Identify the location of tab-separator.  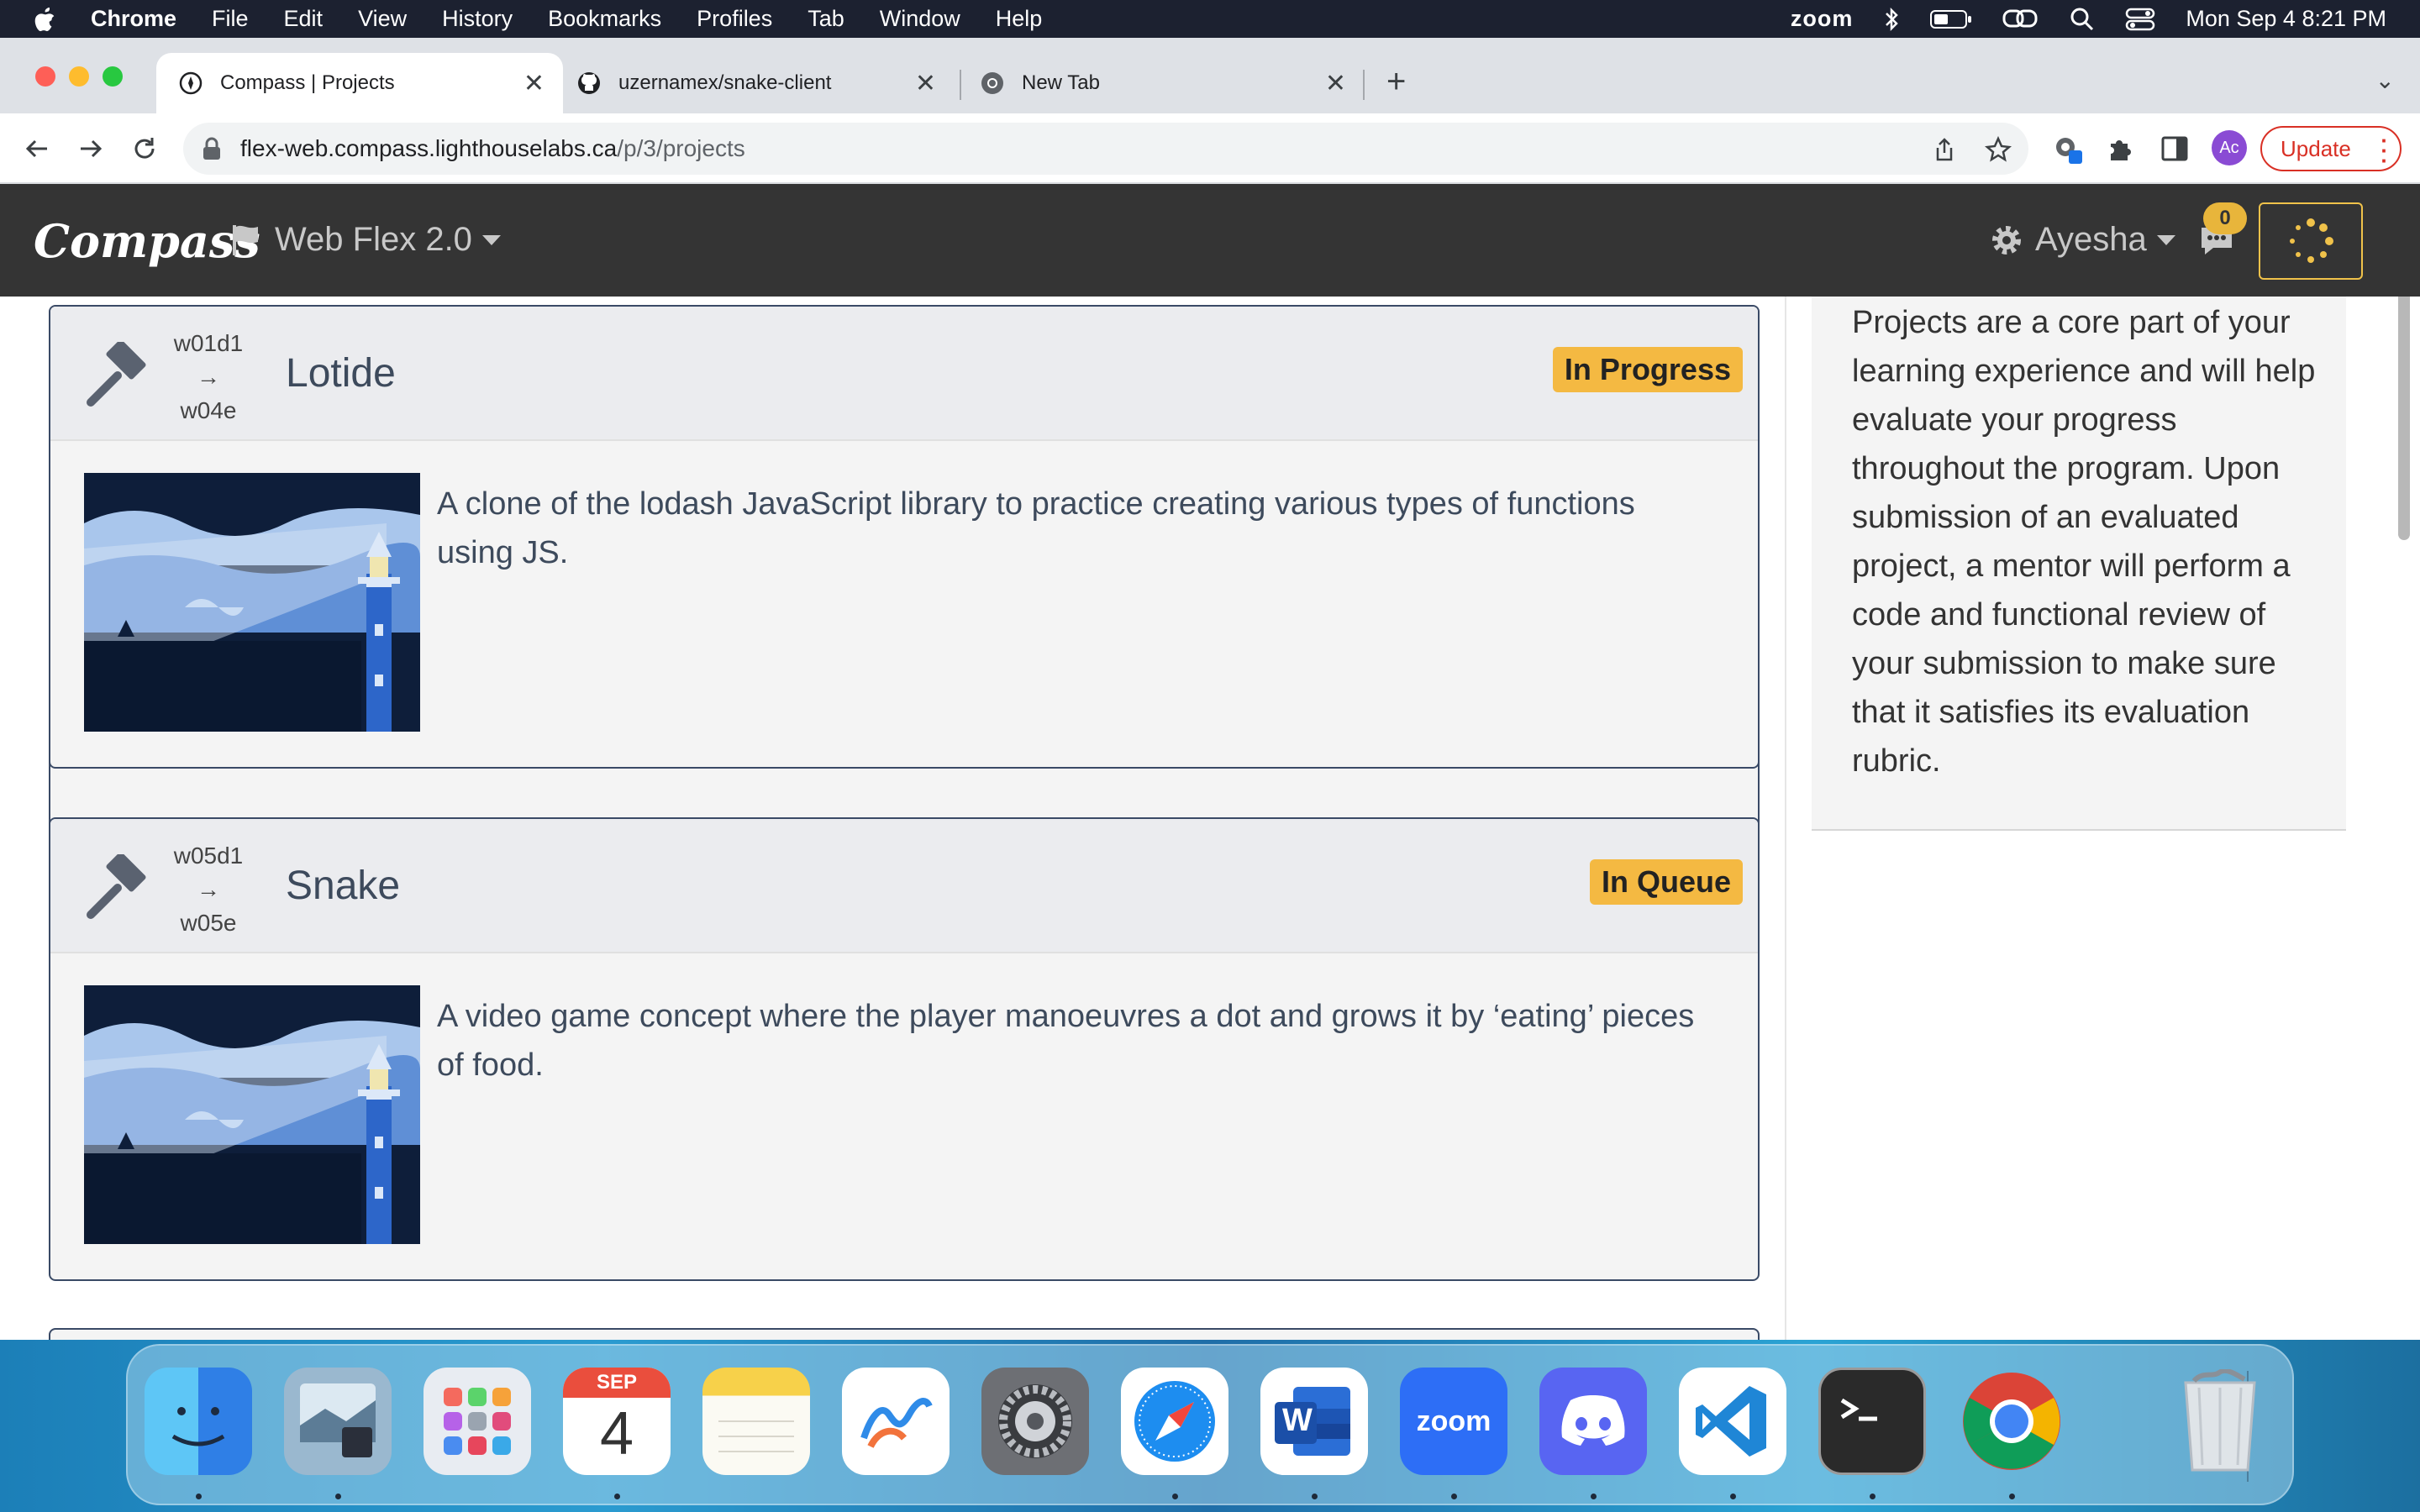
(1364, 85).